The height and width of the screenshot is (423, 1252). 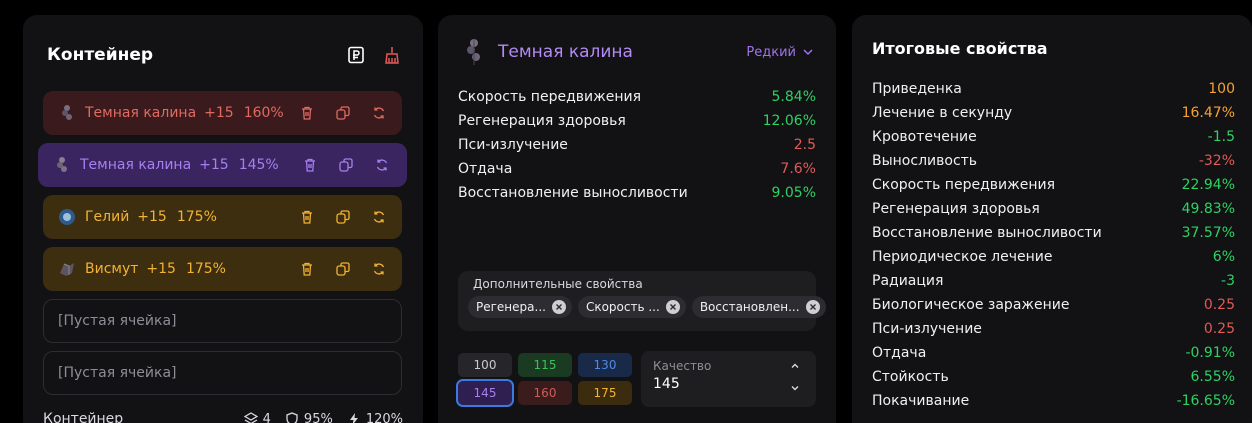 What do you see at coordinates (100, 55) in the screenshot?
I see `container-title: Контейнер` at bounding box center [100, 55].